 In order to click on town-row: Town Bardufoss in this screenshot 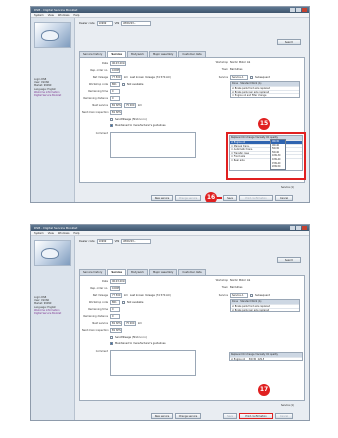, I will do `click(222, 69)`.